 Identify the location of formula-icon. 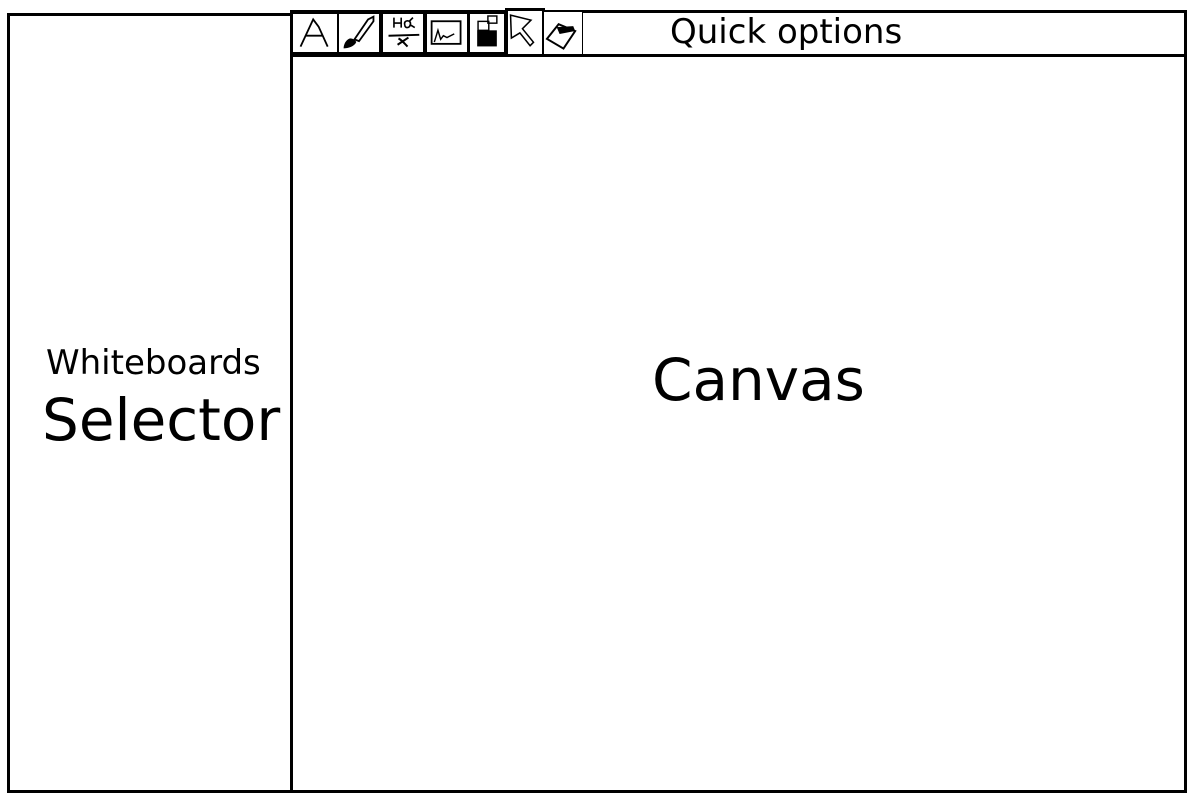
(404, 32).